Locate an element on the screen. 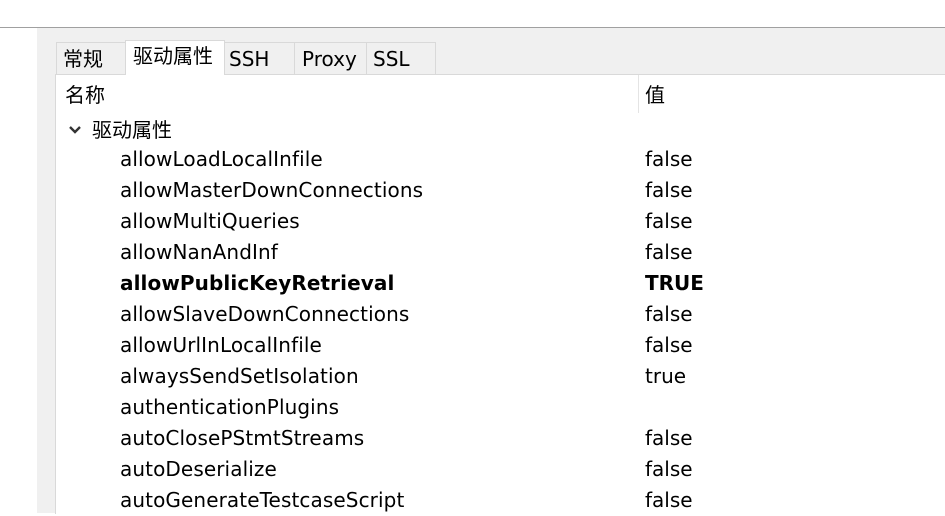  property-name: allowMasterDownConnections is located at coordinates (272, 190).